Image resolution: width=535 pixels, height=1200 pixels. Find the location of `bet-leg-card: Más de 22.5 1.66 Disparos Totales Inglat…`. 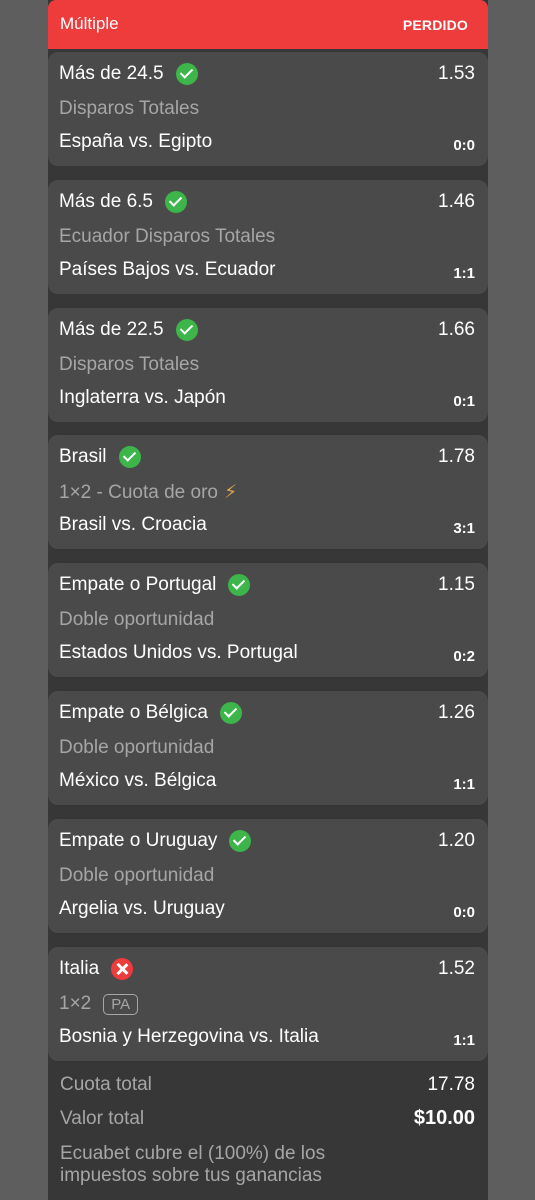

bet-leg-card: Más de 22.5 1.66 Disparos Totales Inglat… is located at coordinates (268, 365).